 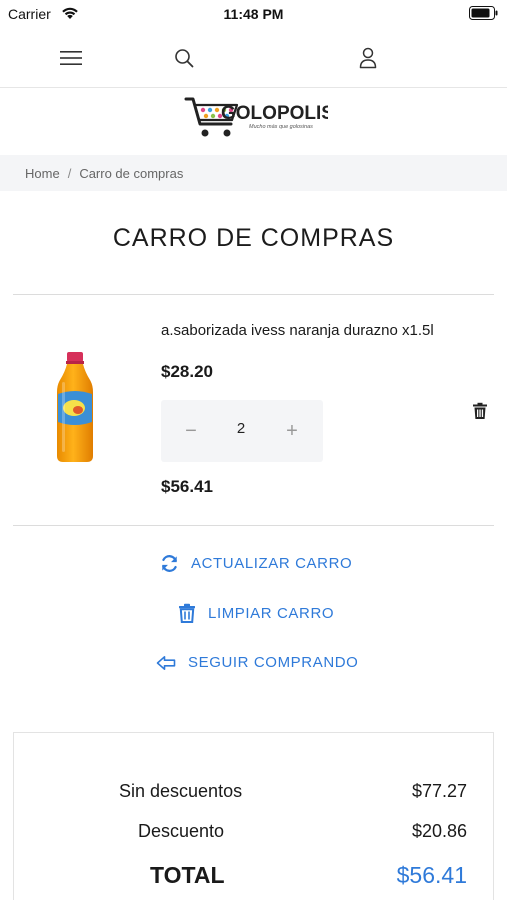 I want to click on total-label: TOTAL, so click(x=187, y=875).